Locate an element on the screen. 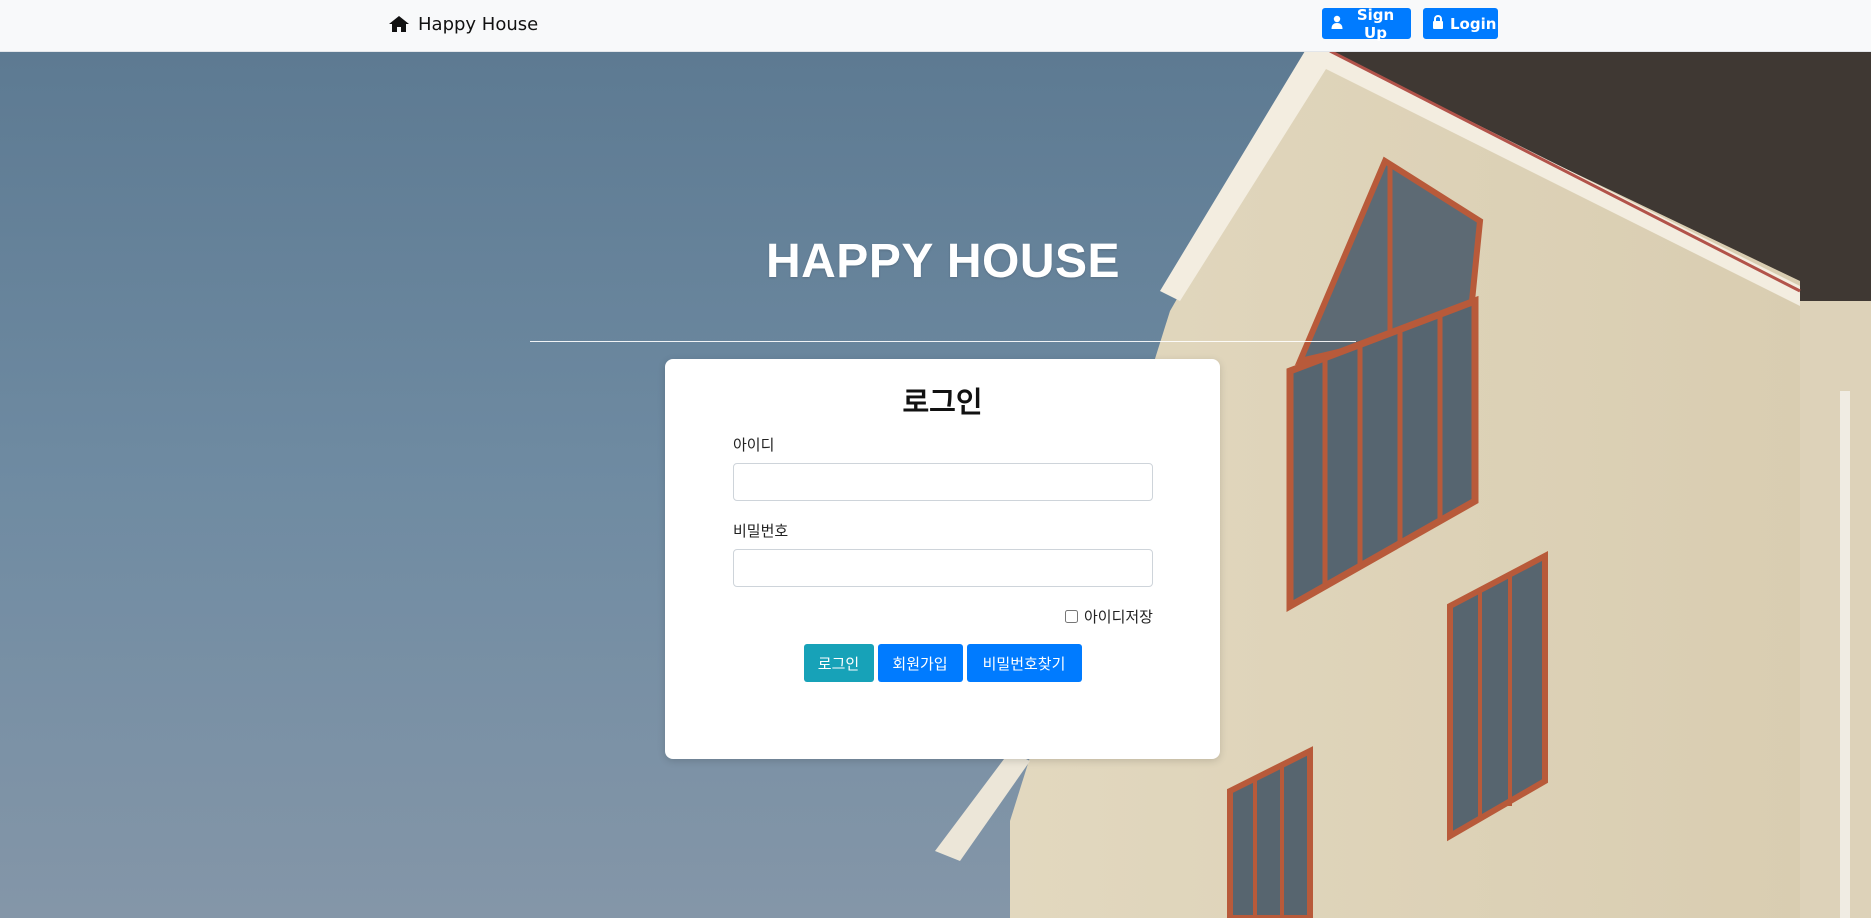  login-card: 로그인 아이디 비밀번호 아이디저장 로그인 회원가입 비밀번호찾기 is located at coordinates (942, 559).